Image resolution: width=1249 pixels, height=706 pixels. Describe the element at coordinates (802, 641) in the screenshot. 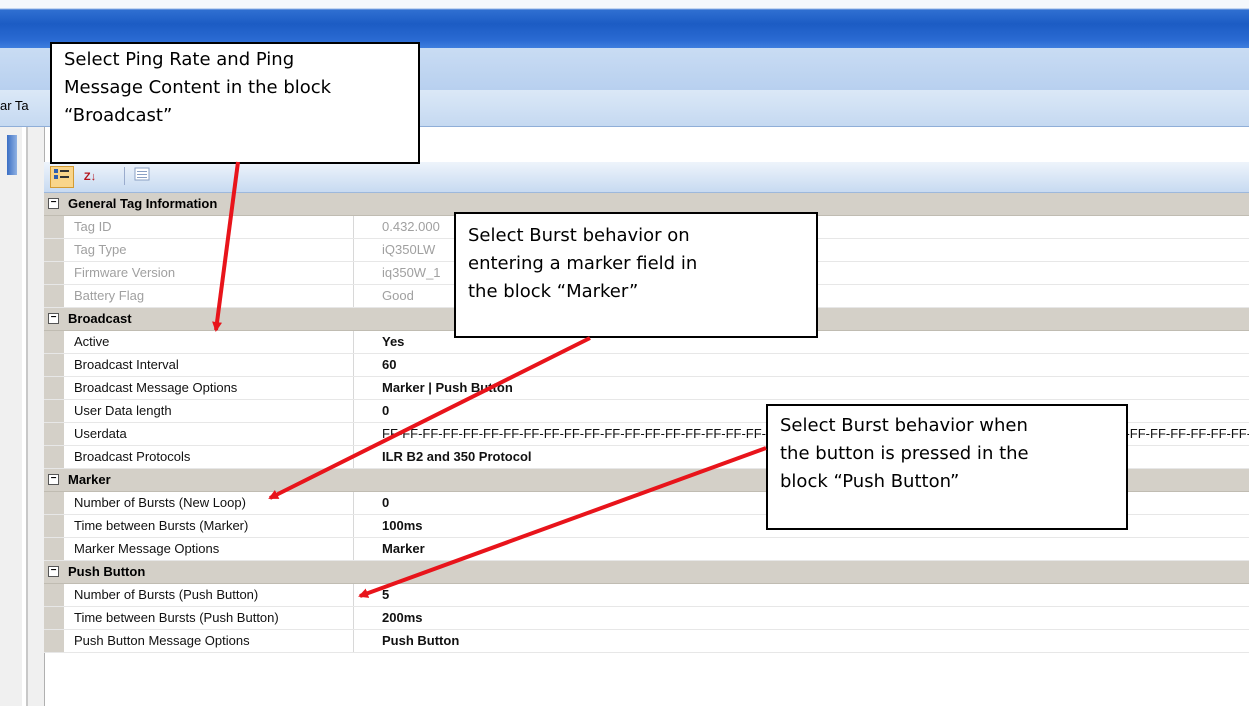

I see `property-value: Push Button` at that location.